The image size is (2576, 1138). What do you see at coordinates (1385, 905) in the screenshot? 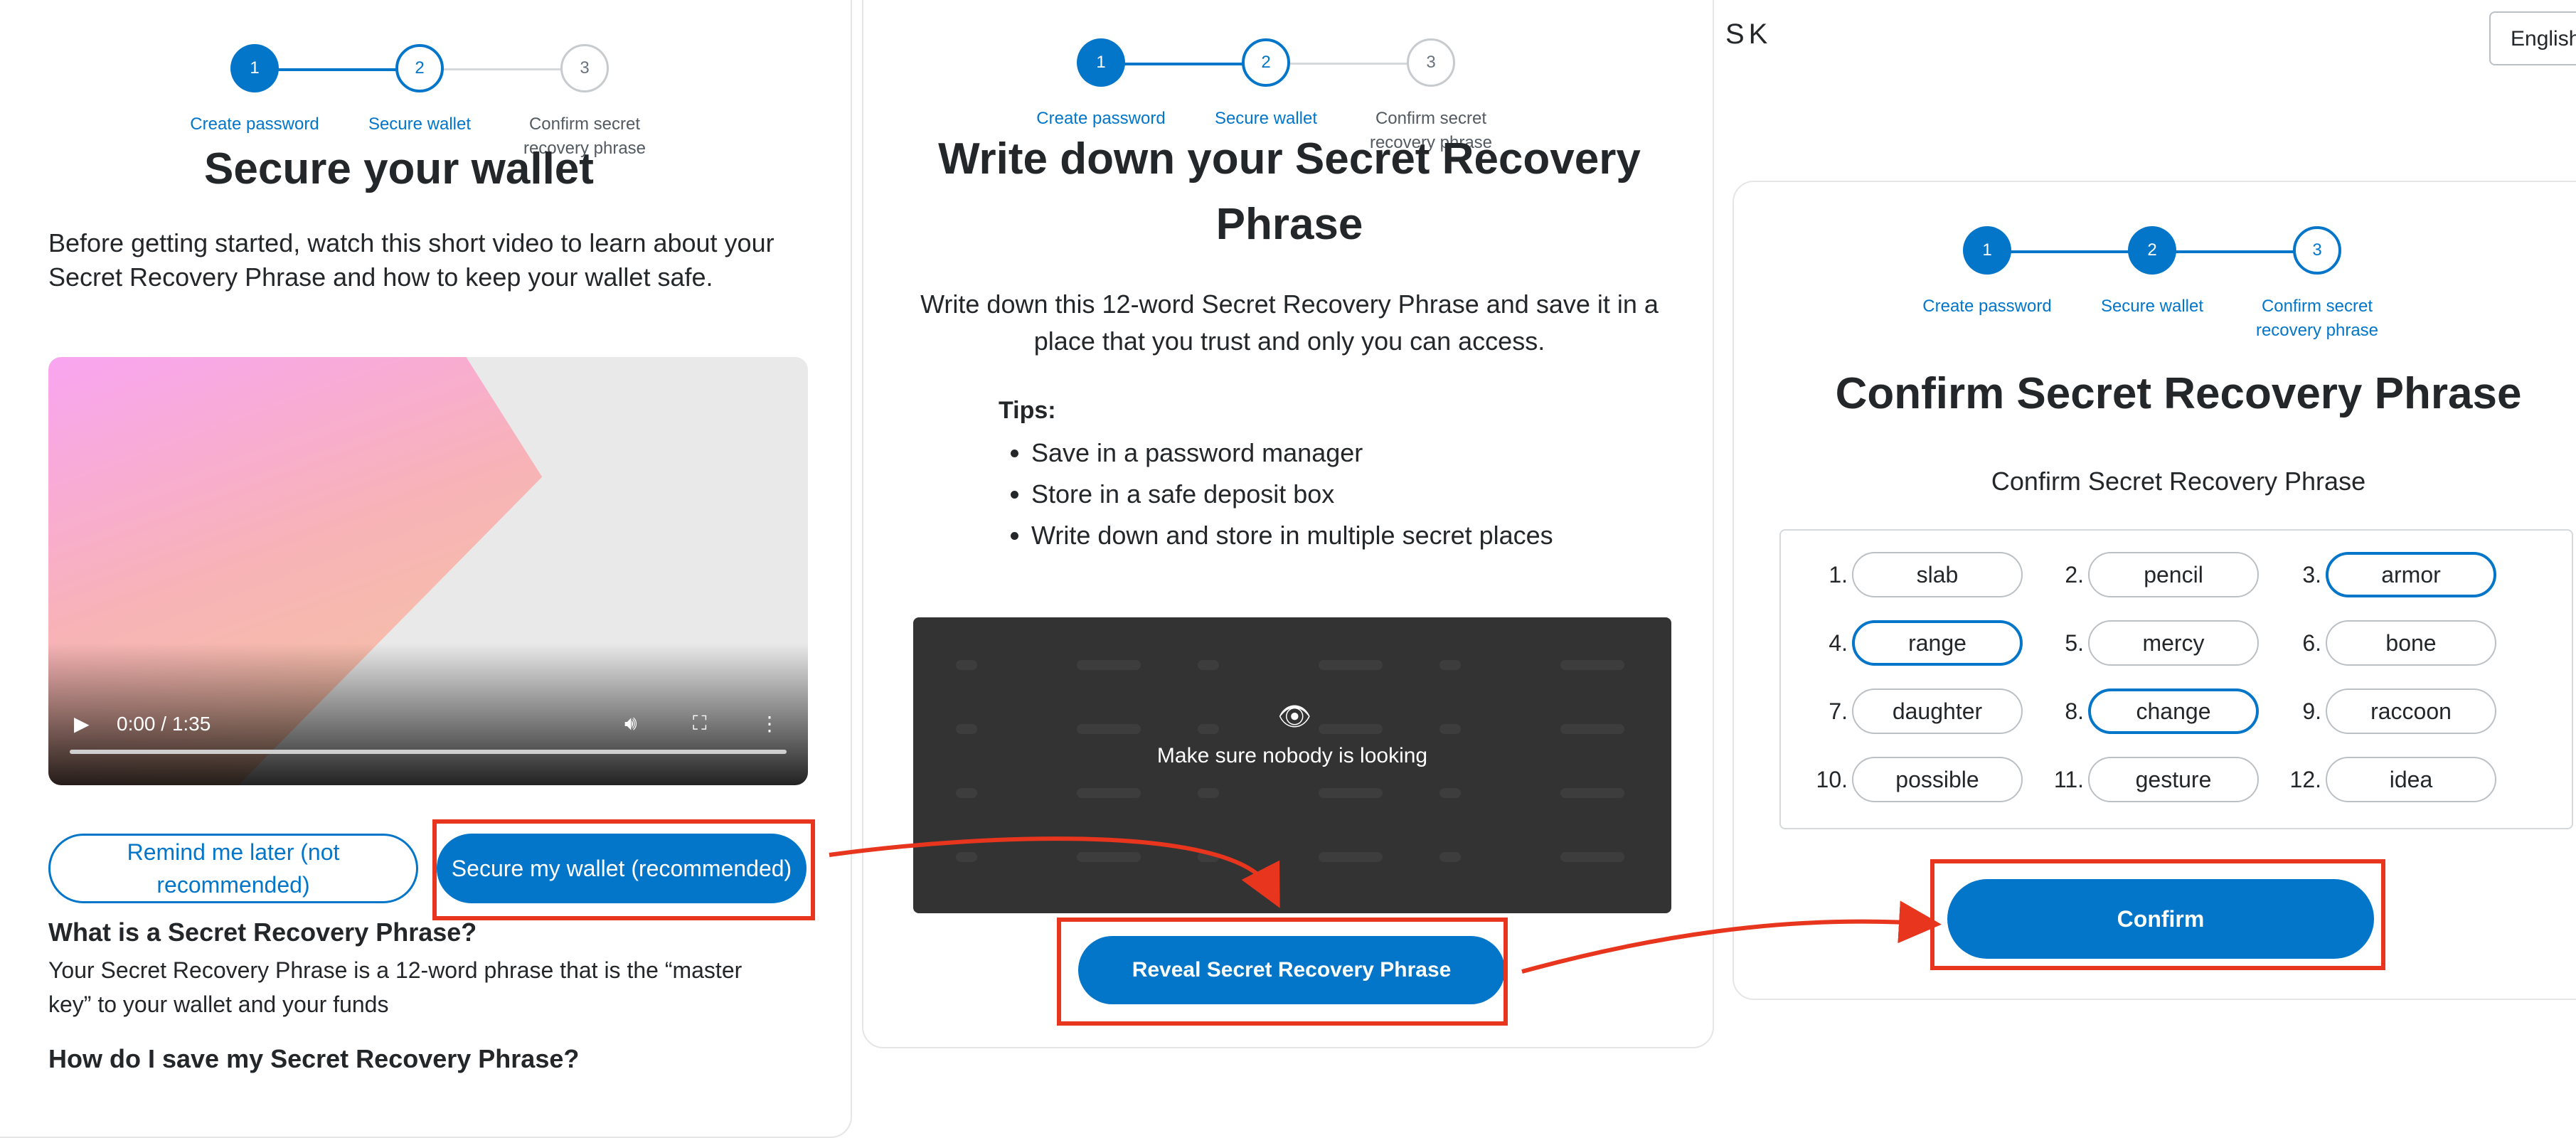
I see `annotation-arrows` at bounding box center [1385, 905].